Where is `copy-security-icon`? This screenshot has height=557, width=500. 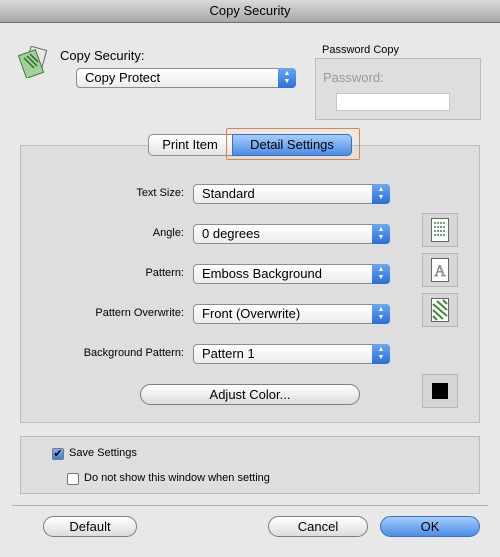 copy-security-icon is located at coordinates (33, 62).